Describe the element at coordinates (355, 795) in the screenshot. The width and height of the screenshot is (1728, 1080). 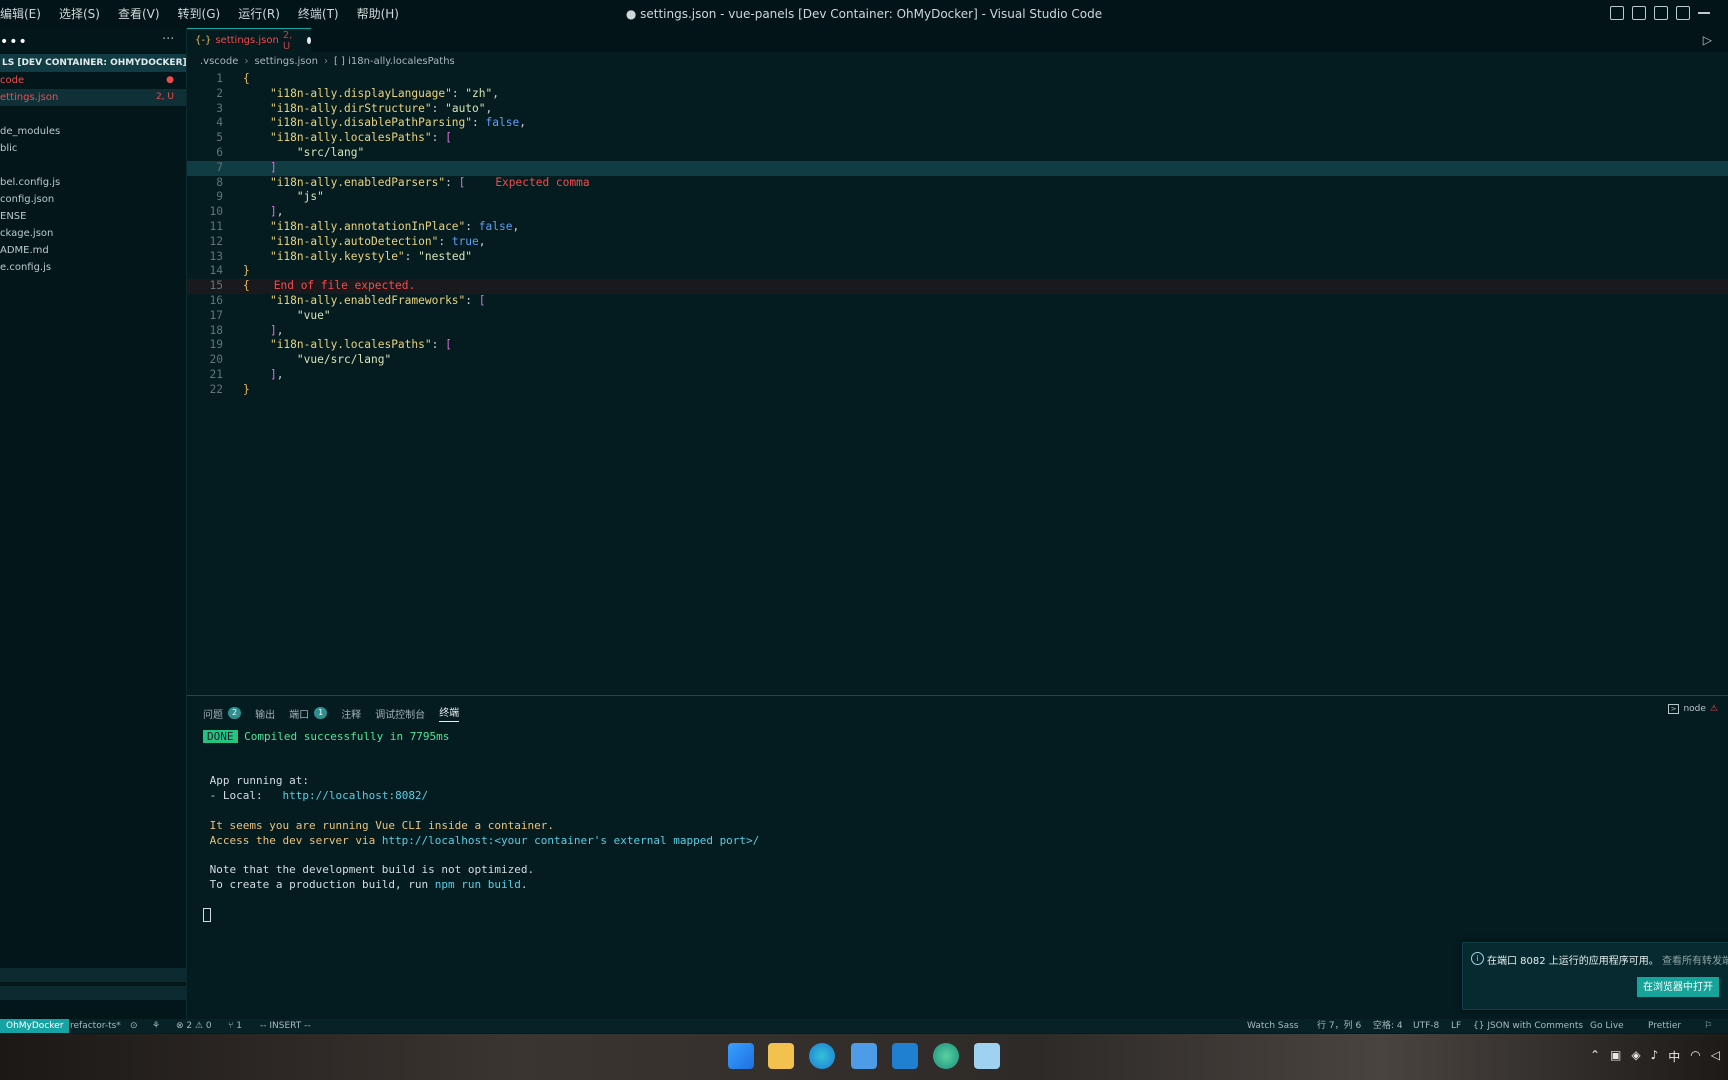
I see `local-url-link: http://localhost:8082/` at that location.